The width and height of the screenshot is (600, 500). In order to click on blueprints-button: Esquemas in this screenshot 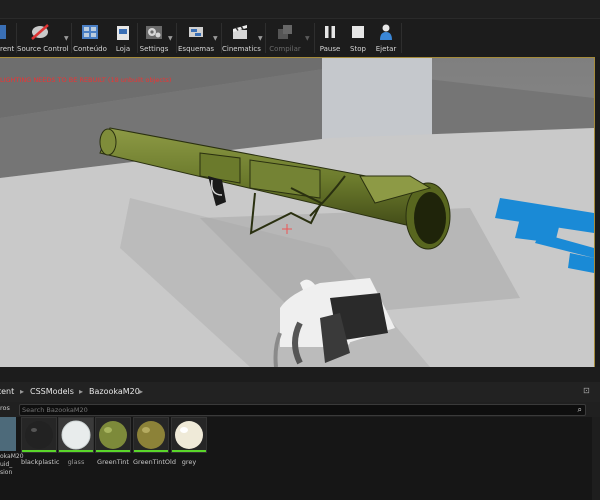, I will do `click(196, 38)`.